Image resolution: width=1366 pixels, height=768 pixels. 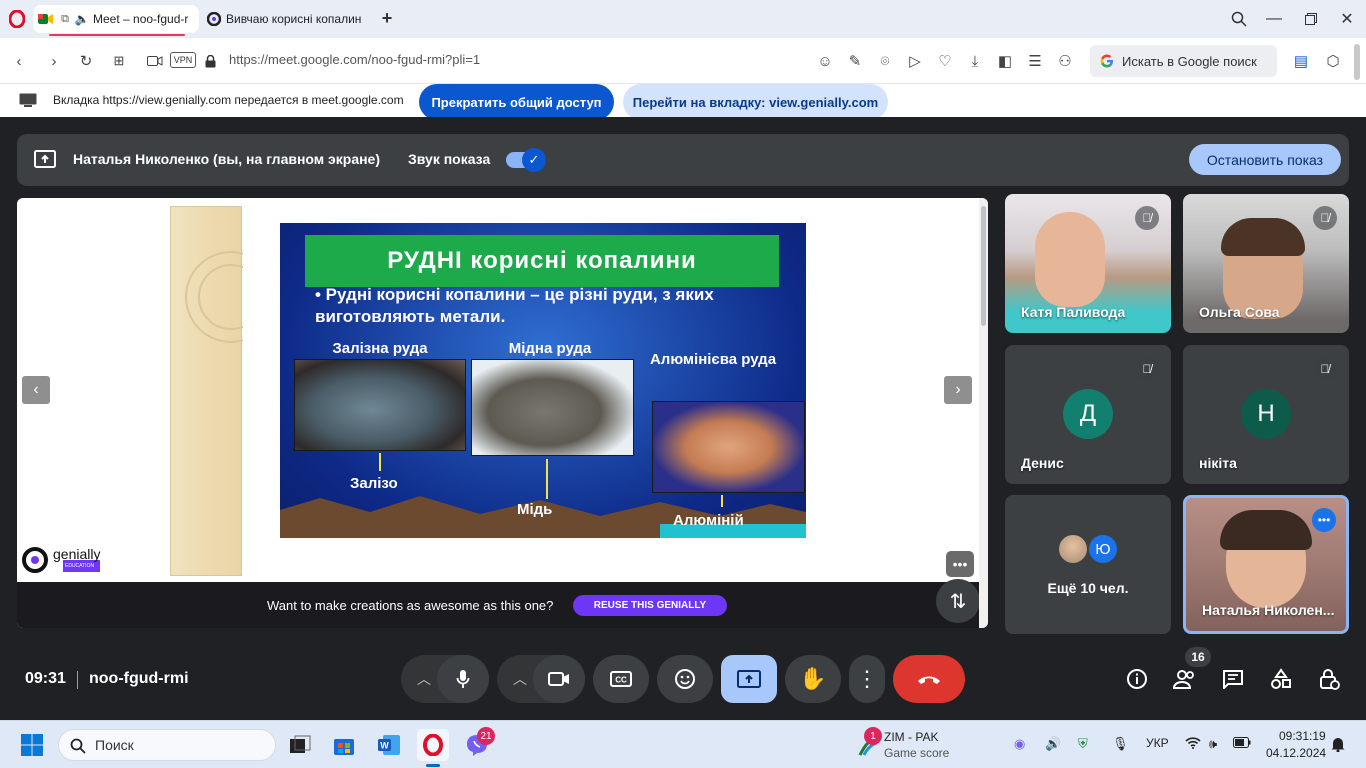 I want to click on restore-icon, so click(x=1311, y=19).